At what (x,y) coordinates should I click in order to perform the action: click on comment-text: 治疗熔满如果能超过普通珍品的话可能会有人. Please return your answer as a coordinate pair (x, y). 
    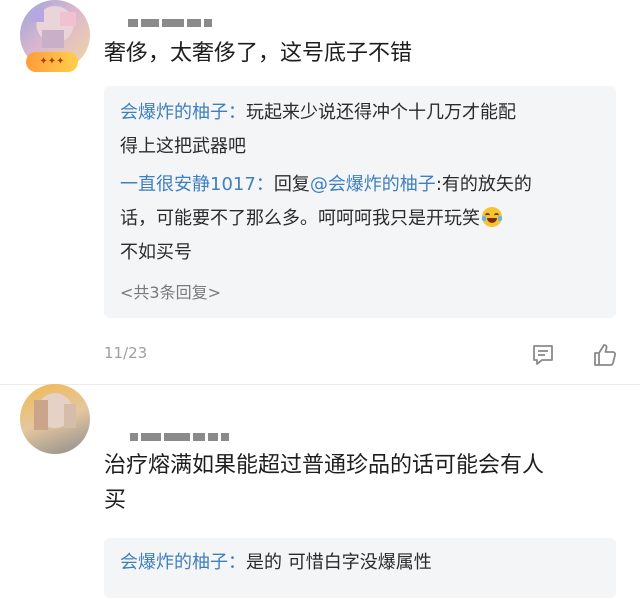
    Looking at the image, I should click on (324, 465).